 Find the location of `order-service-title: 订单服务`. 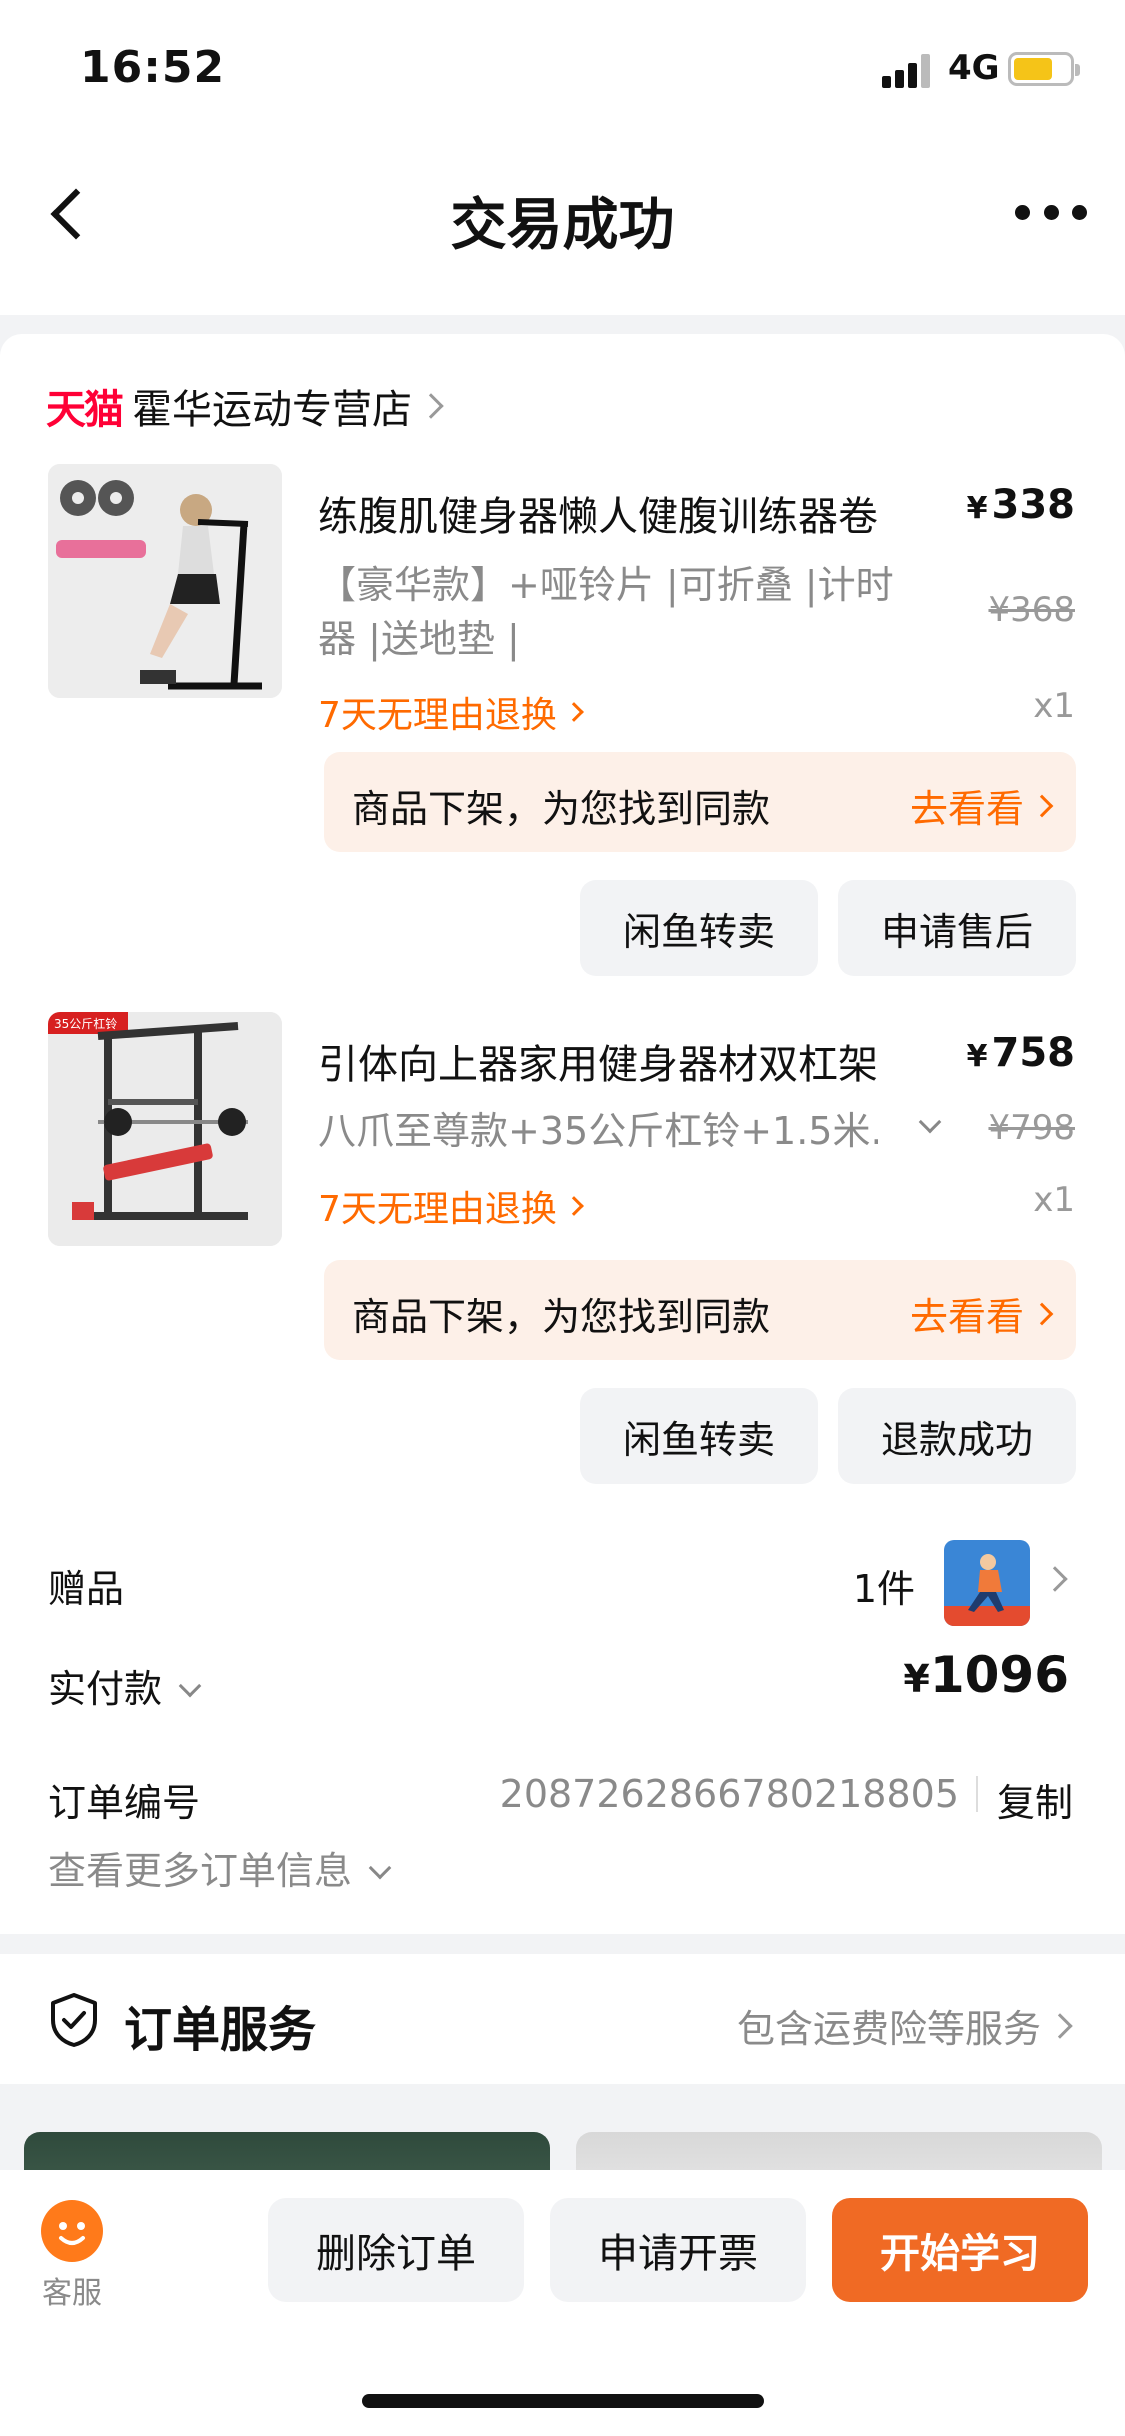

order-service-title: 订单服务 is located at coordinates (220, 2030).